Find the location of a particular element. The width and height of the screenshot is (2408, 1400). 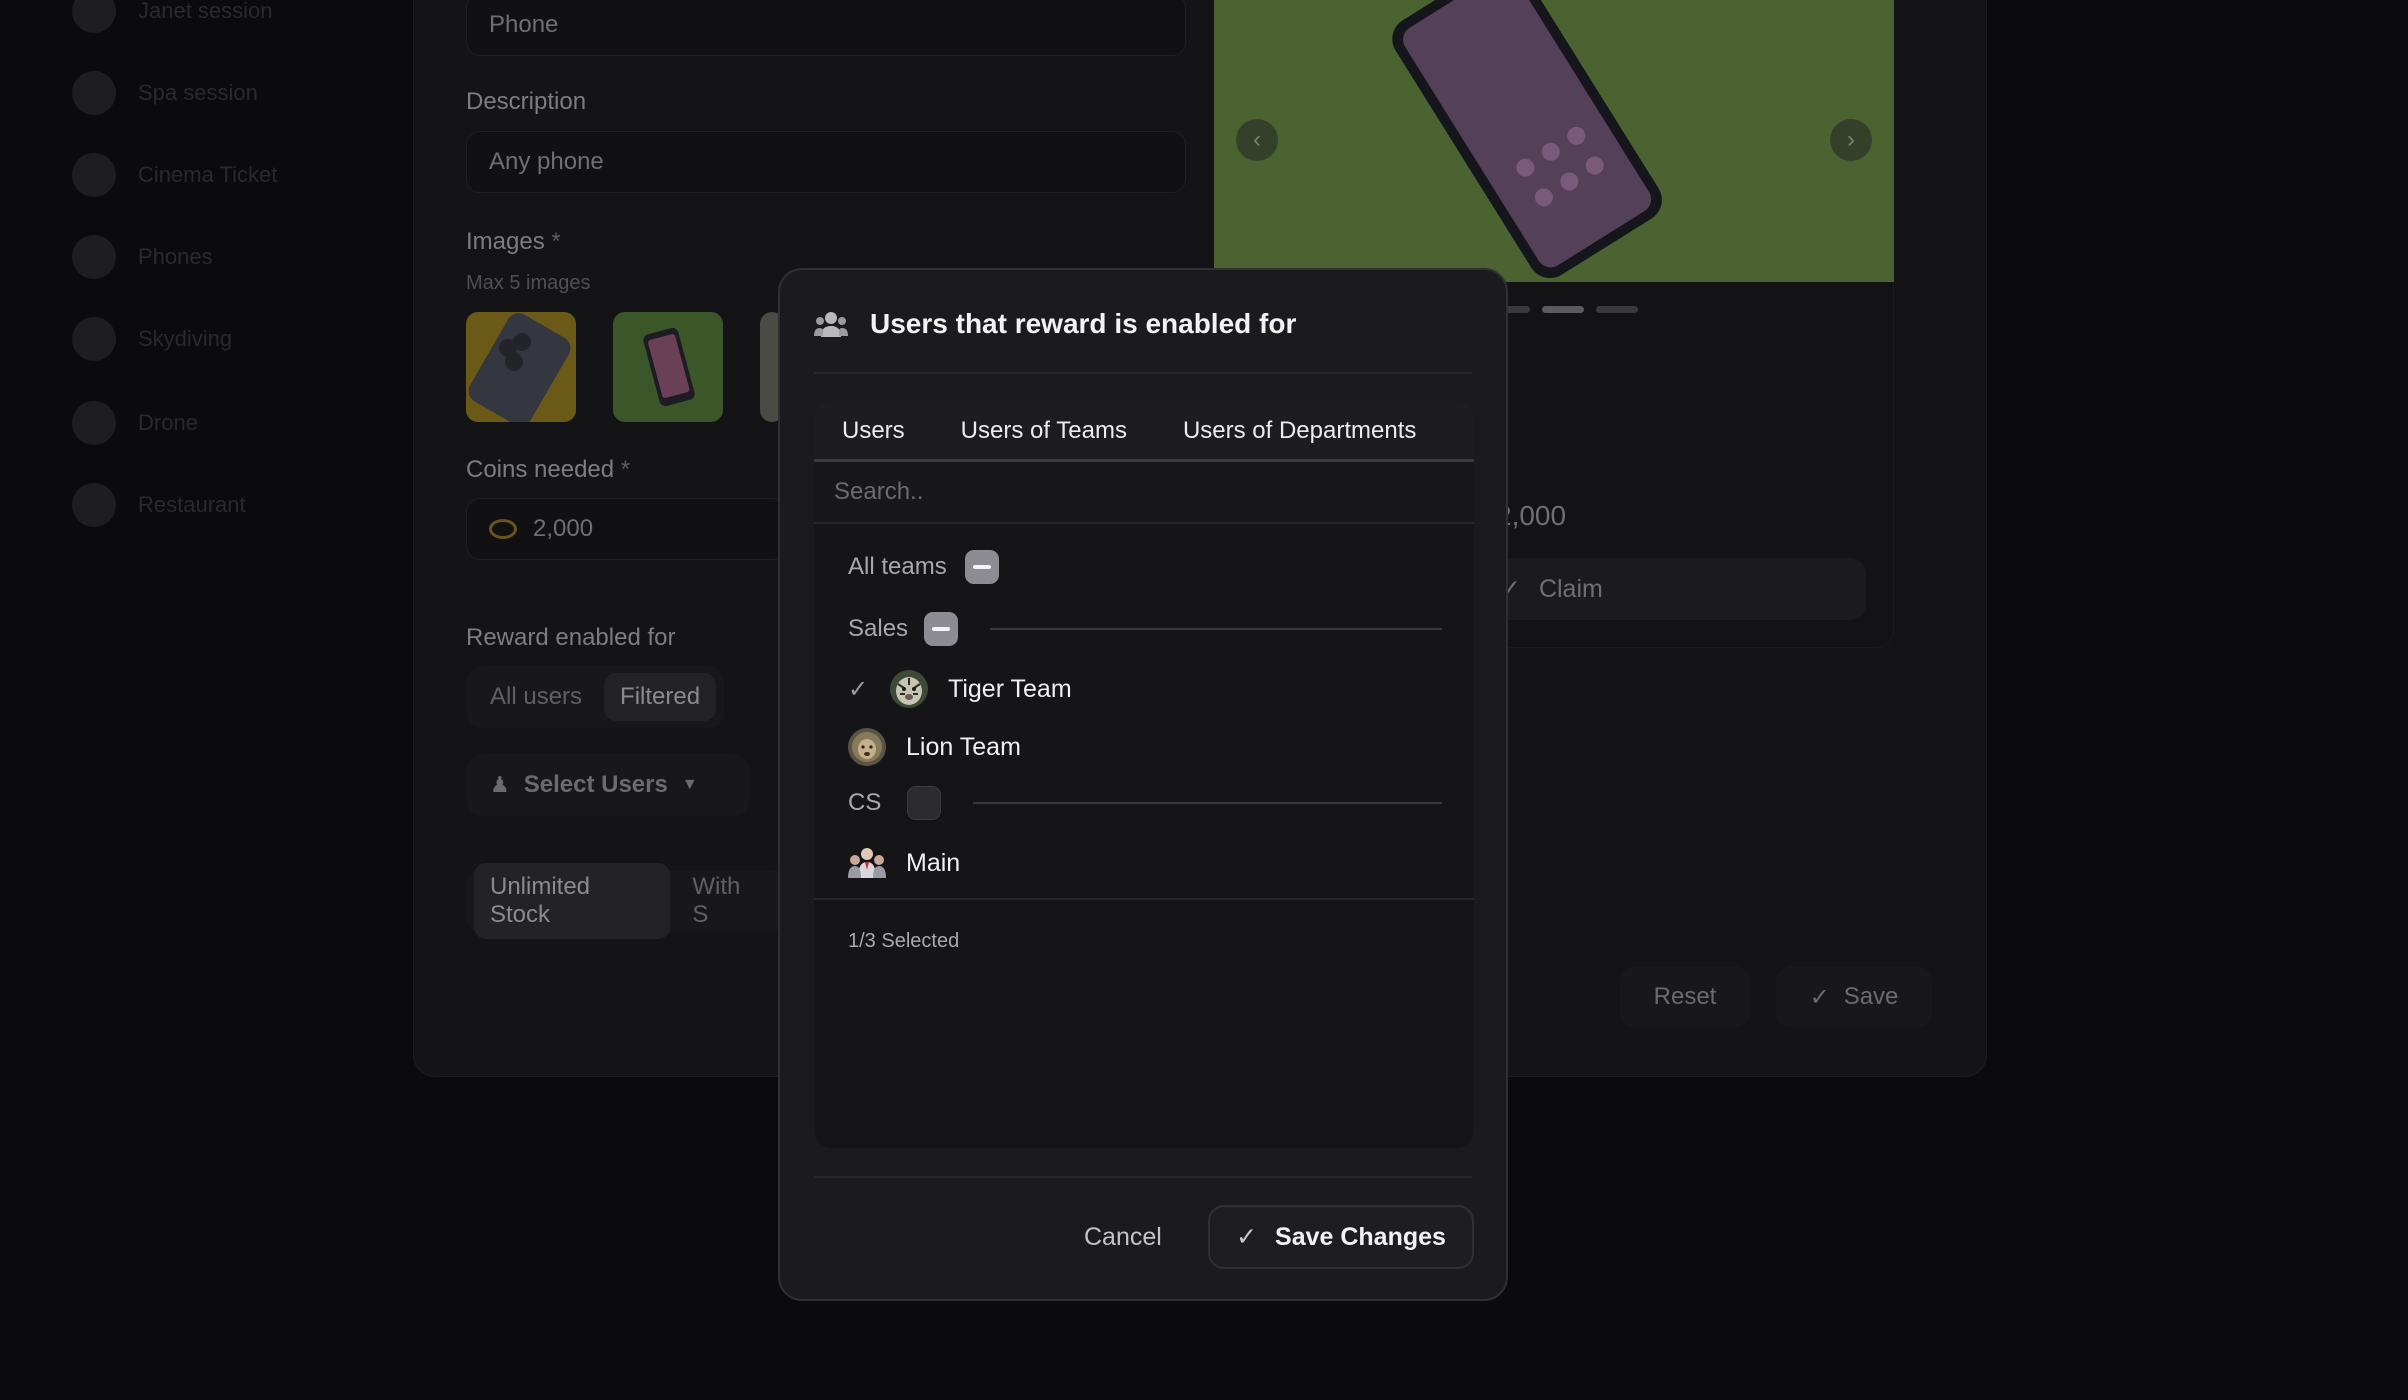

coins-label: Coins needed * is located at coordinates (548, 470).